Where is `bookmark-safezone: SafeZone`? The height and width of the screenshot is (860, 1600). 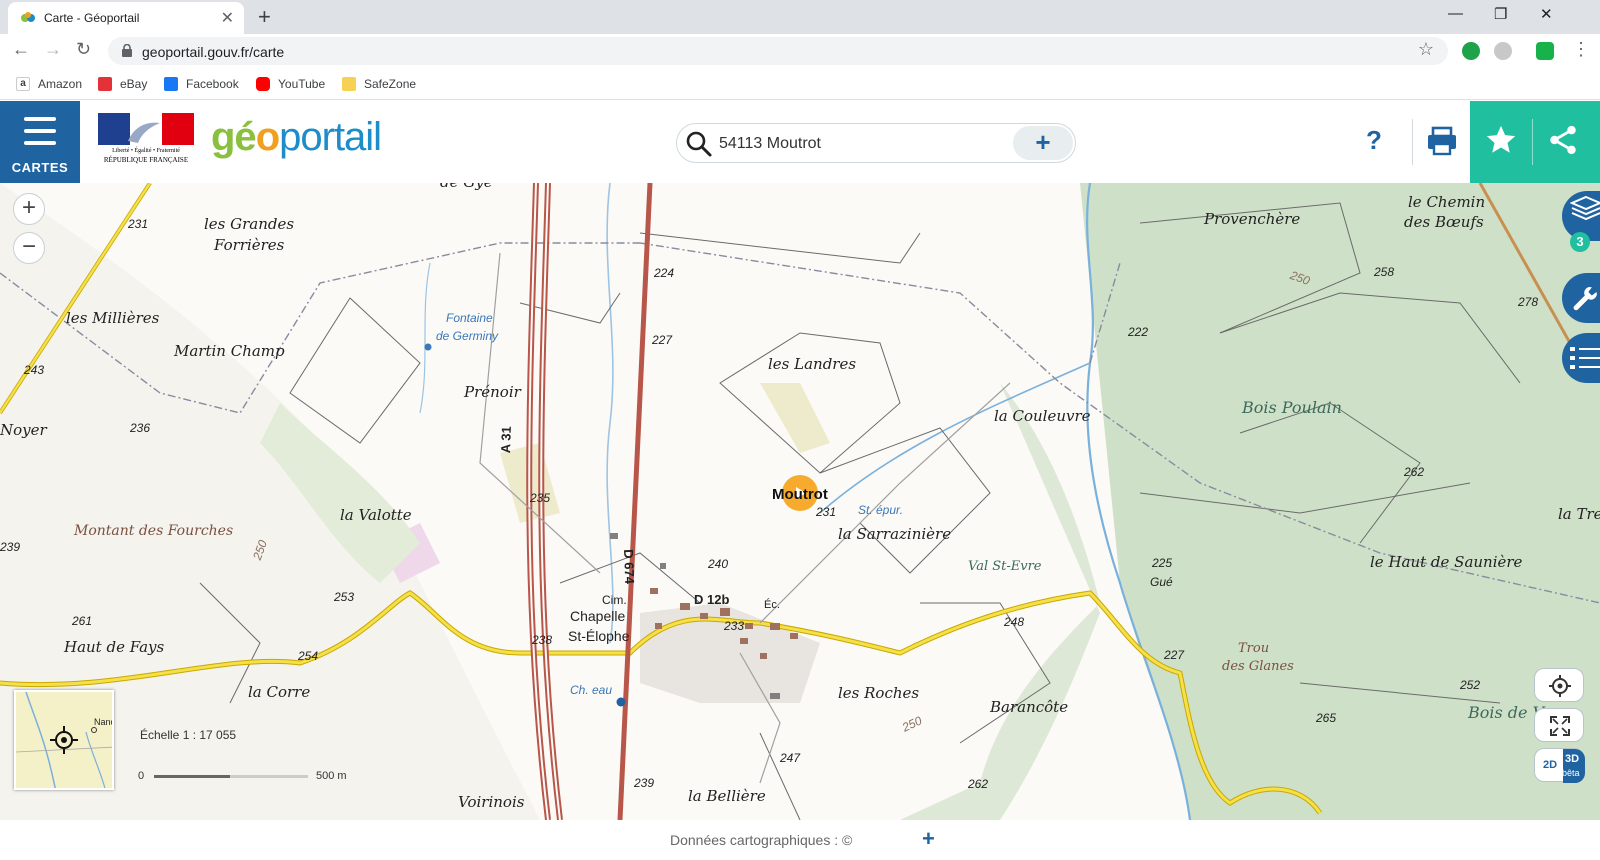 bookmark-safezone: SafeZone is located at coordinates (379, 84).